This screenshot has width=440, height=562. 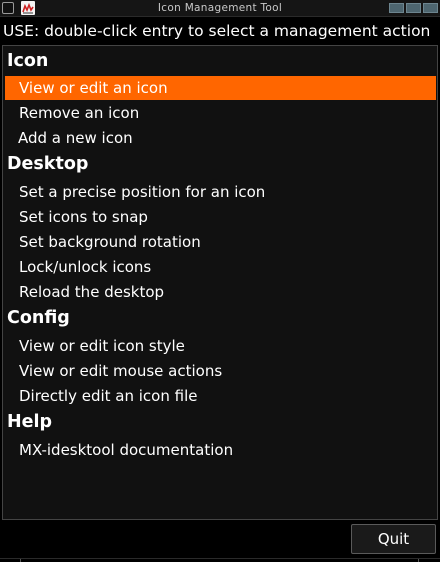 I want to click on minimize-icon, so click(x=396, y=8).